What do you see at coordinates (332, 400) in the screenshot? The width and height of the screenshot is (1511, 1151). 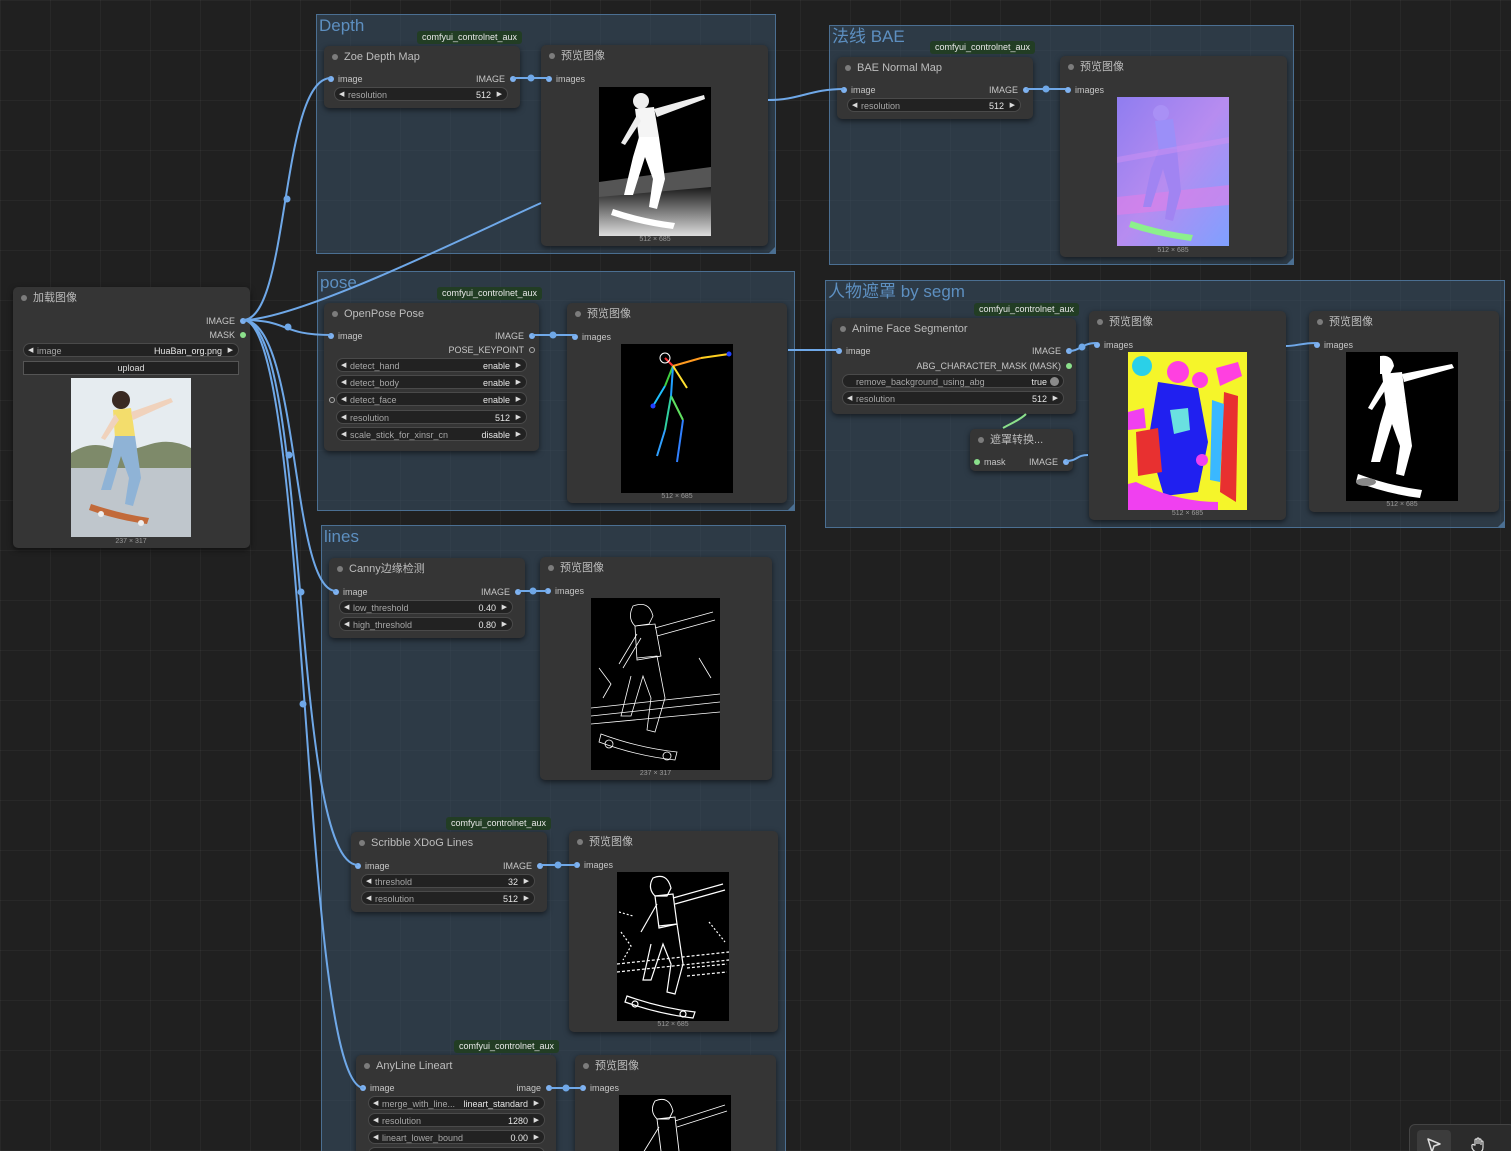 I see `widget-input-slot-icon` at bounding box center [332, 400].